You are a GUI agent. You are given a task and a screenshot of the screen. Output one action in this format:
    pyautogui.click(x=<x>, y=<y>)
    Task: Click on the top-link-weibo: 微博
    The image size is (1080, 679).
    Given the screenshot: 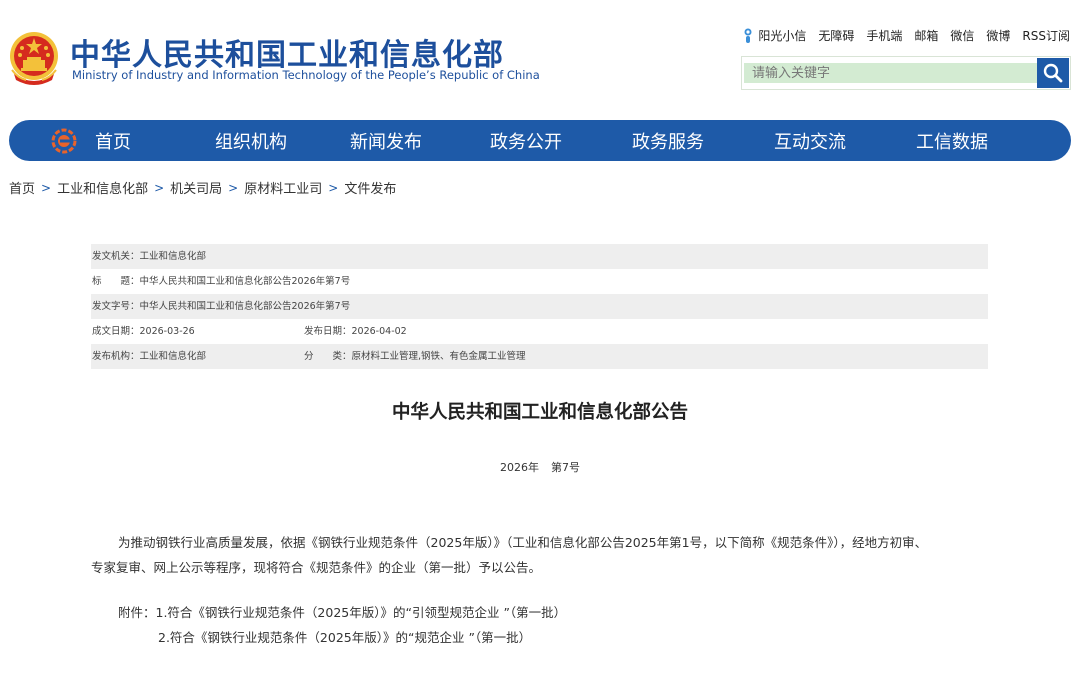 What is the action you would take?
    pyautogui.click(x=998, y=35)
    